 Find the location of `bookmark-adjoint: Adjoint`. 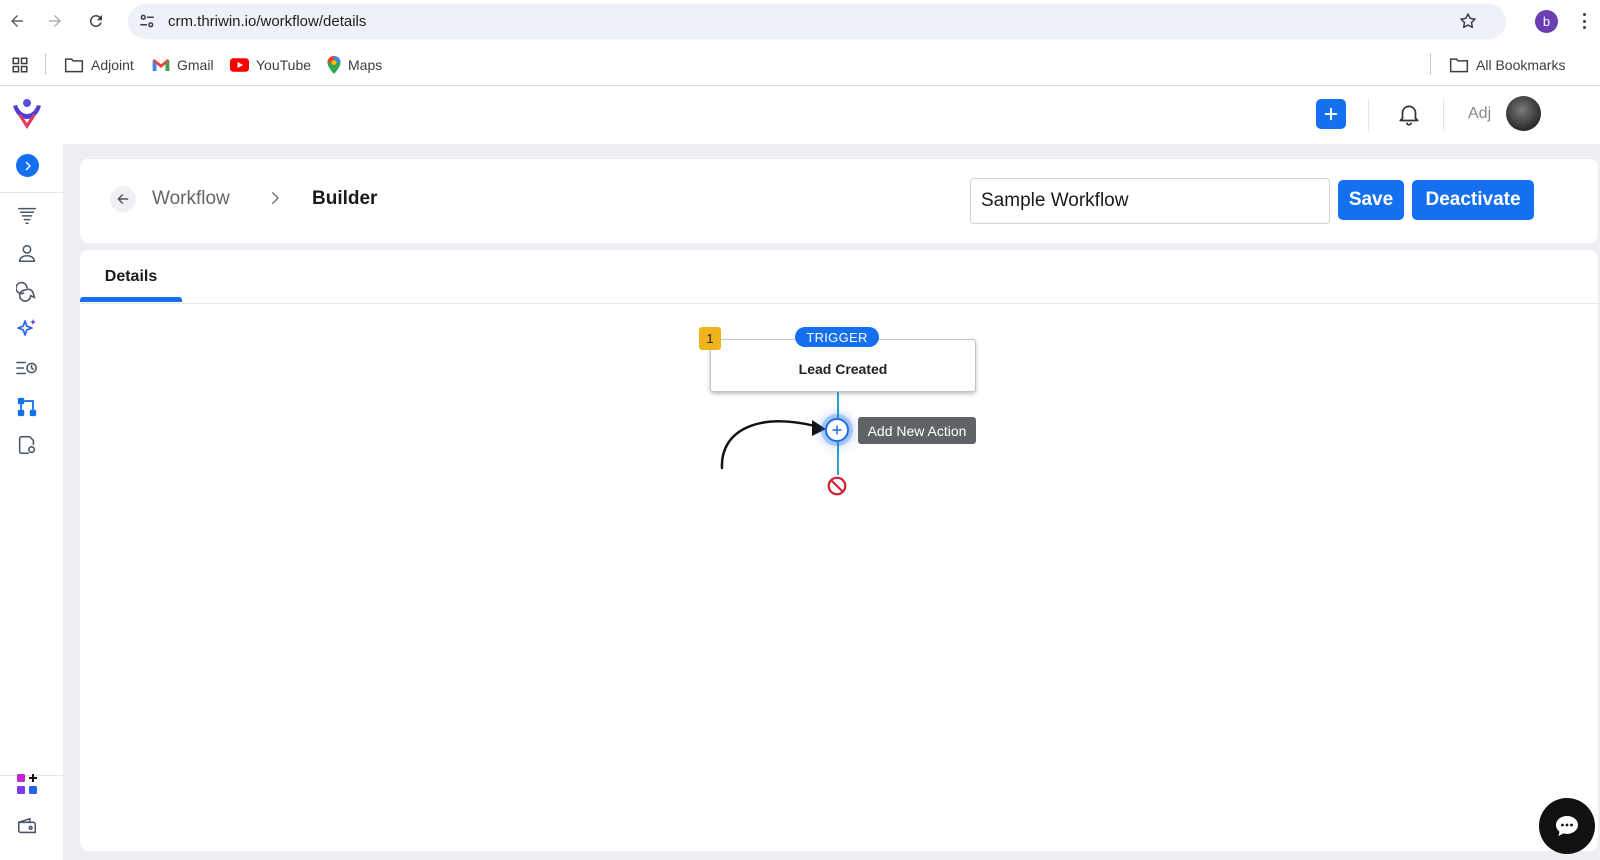

bookmark-adjoint: Adjoint is located at coordinates (99, 65).